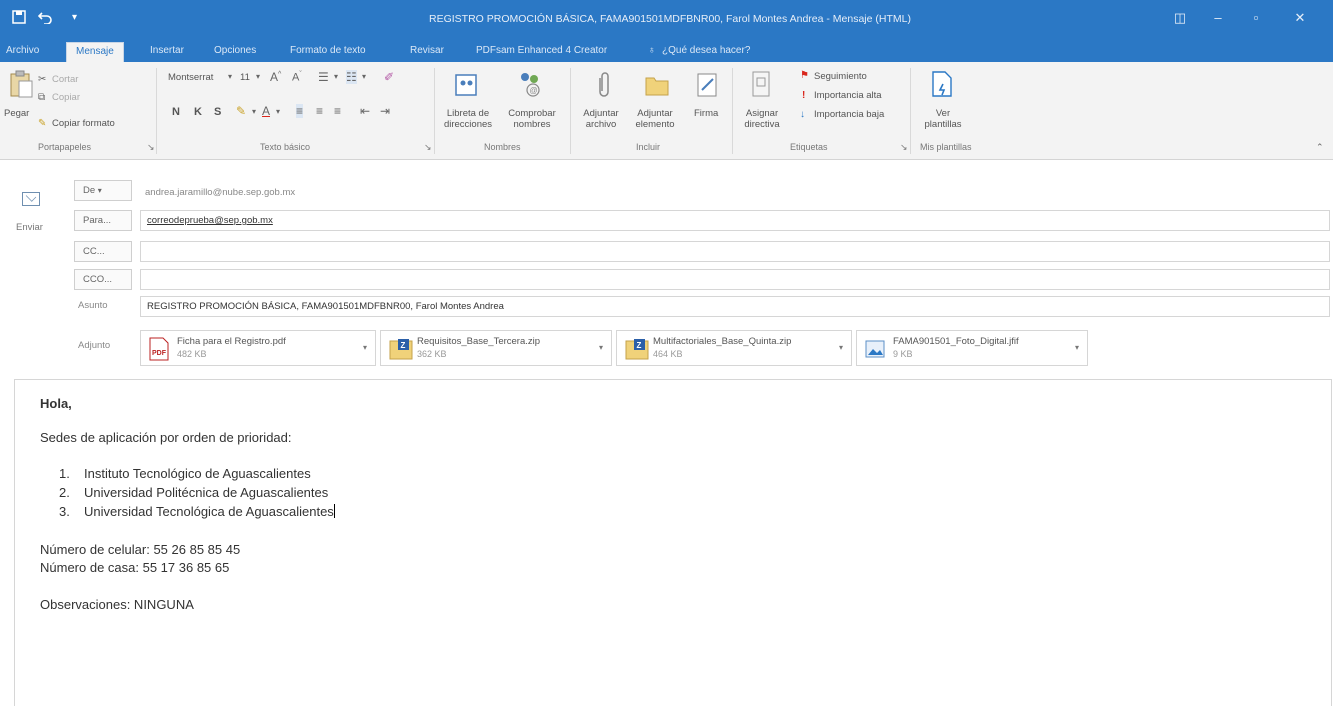 The width and height of the screenshot is (1333, 706). Describe the element at coordinates (275, 77) in the screenshot. I see `grow-font-icon: A^` at that location.